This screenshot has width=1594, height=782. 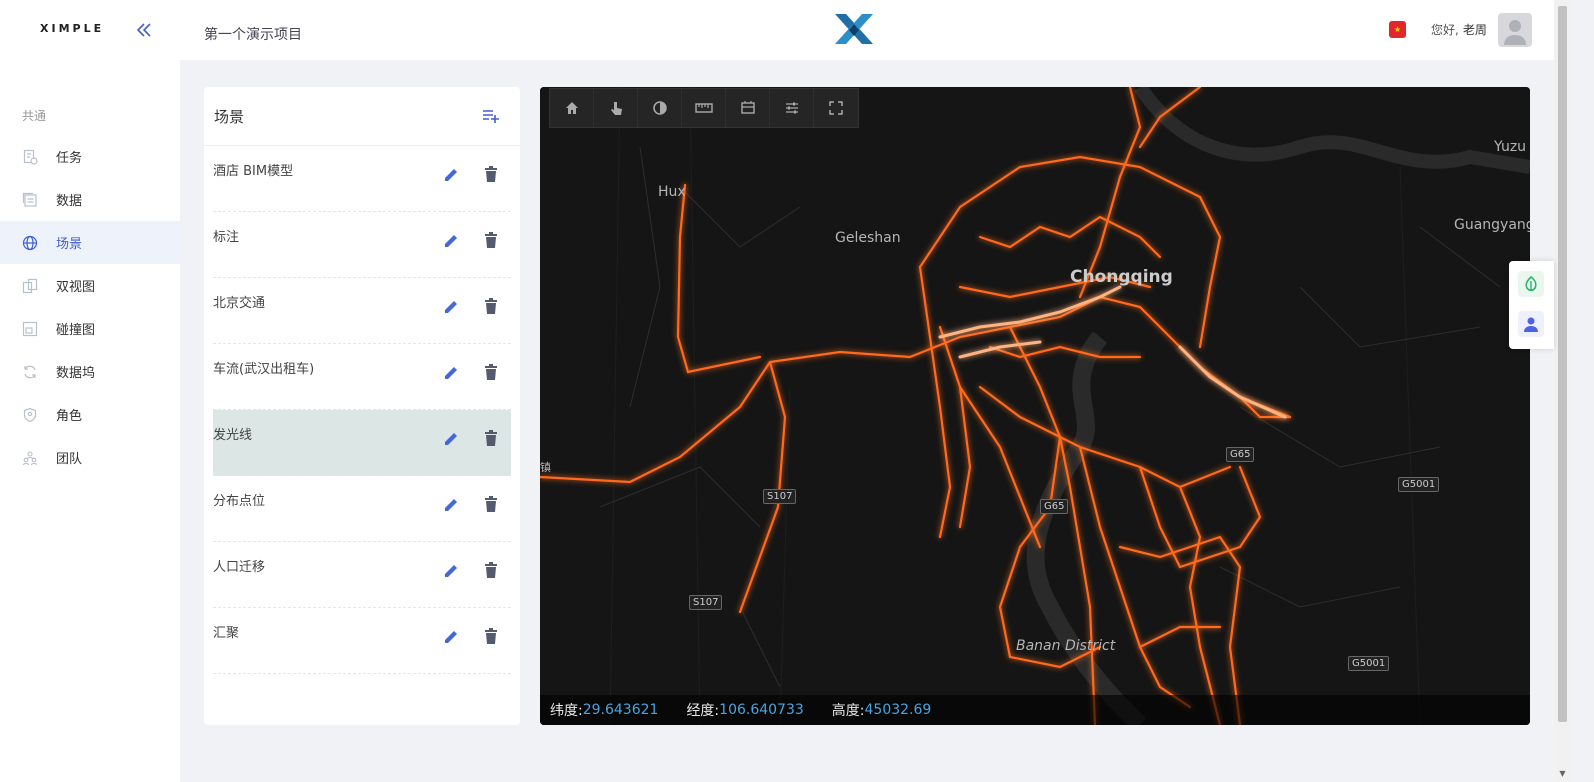 What do you see at coordinates (30, 415) in the screenshot?
I see `shield-icon` at bounding box center [30, 415].